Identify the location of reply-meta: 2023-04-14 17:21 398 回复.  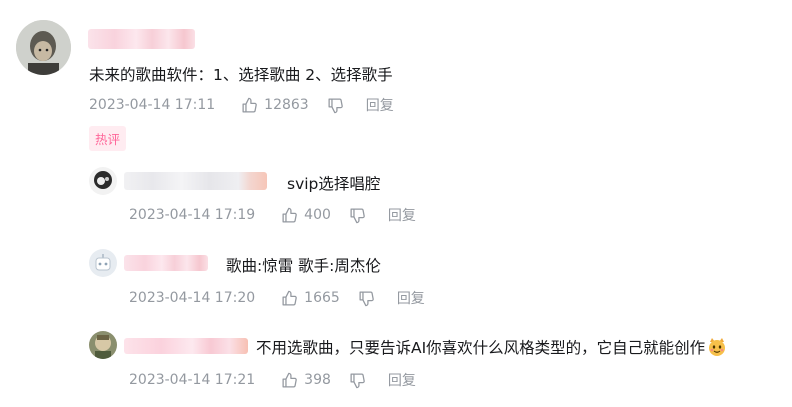
(272, 380).